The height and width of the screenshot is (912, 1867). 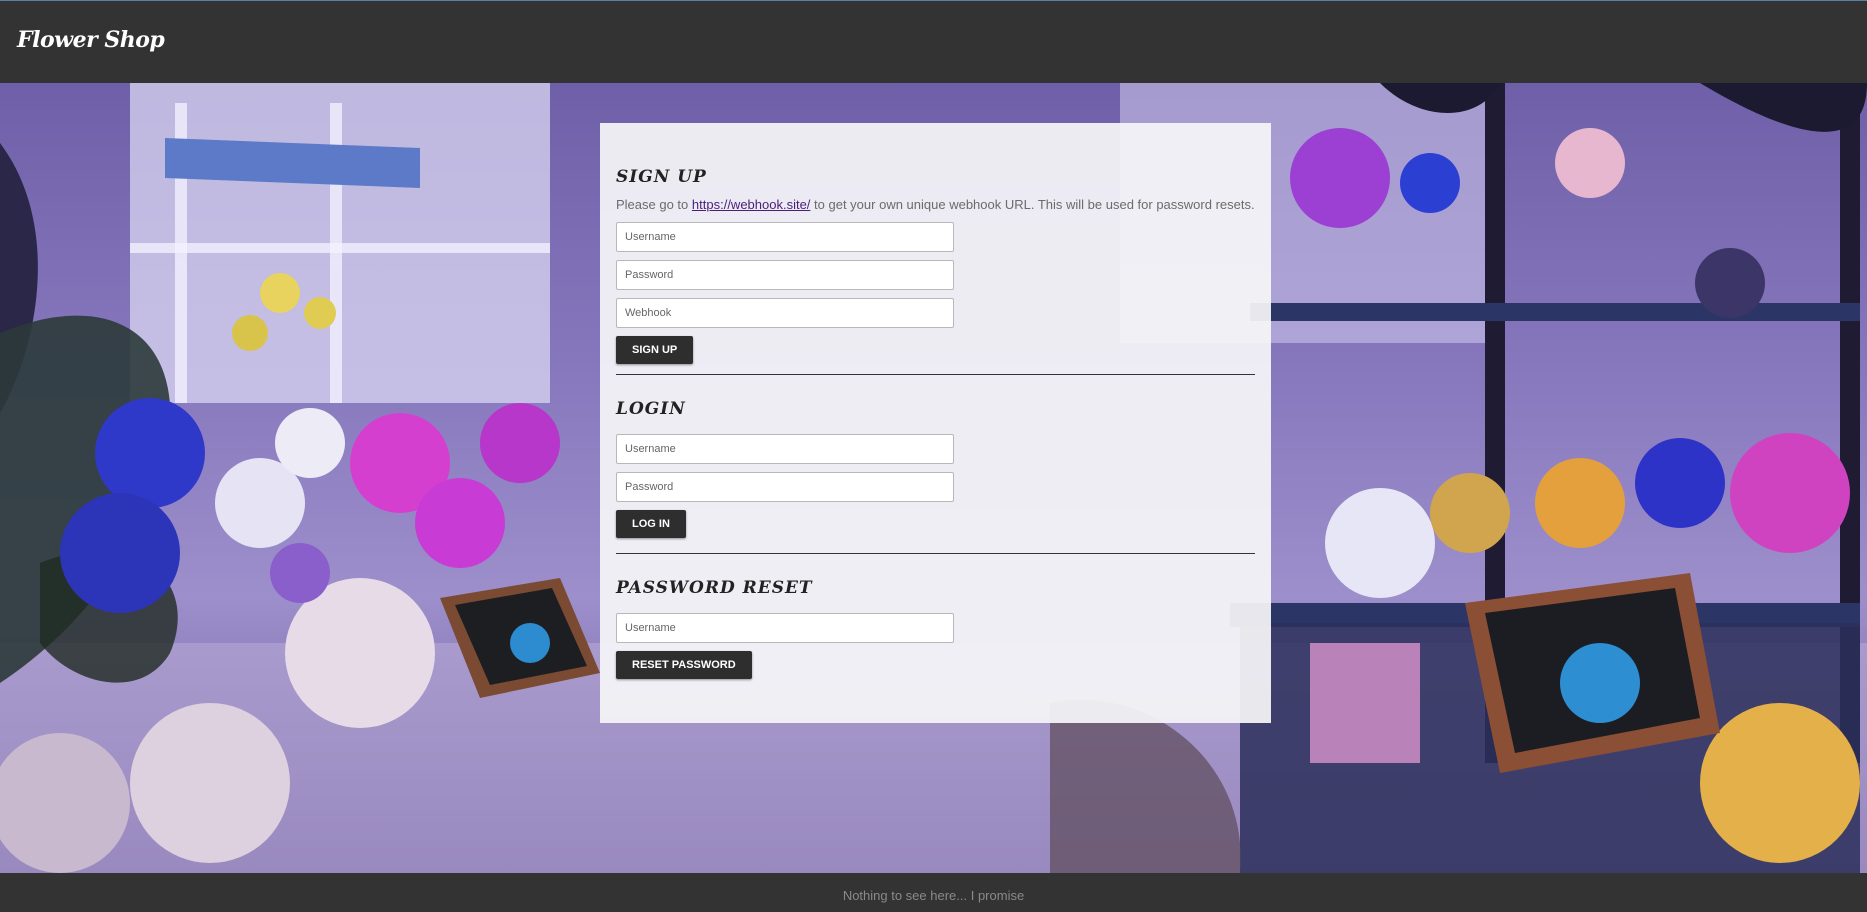 What do you see at coordinates (661, 177) in the screenshot?
I see `signup-title: SIGN UP` at bounding box center [661, 177].